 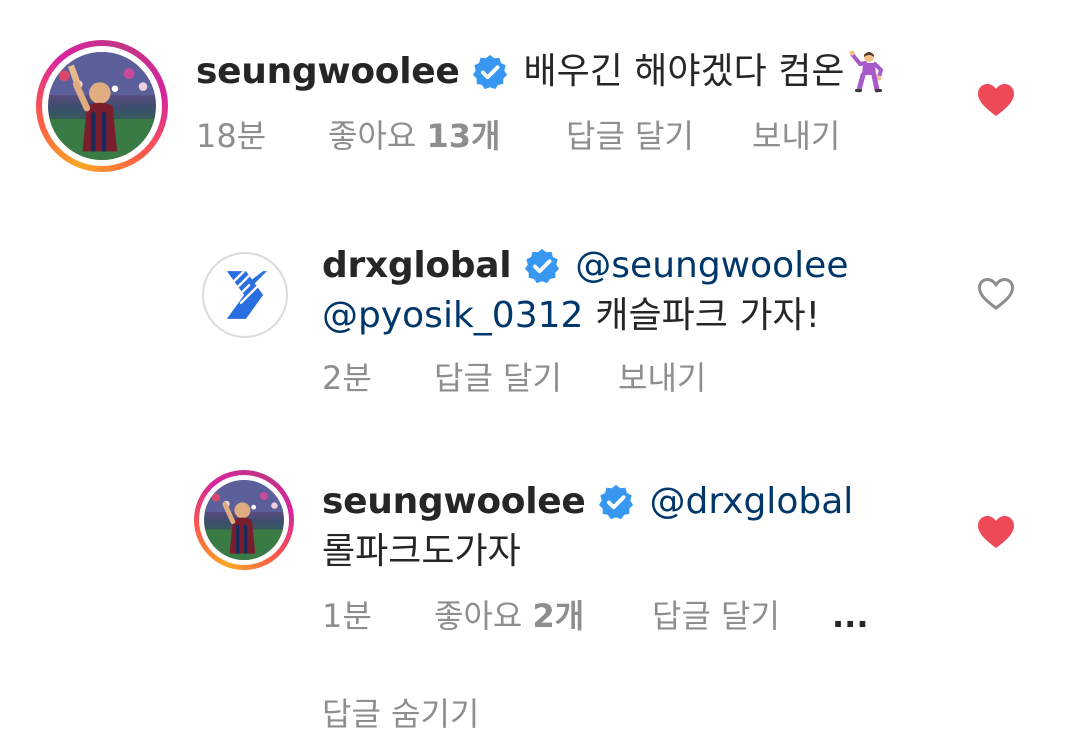 What do you see at coordinates (347, 616) in the screenshot?
I see `timestamp: 1분` at bounding box center [347, 616].